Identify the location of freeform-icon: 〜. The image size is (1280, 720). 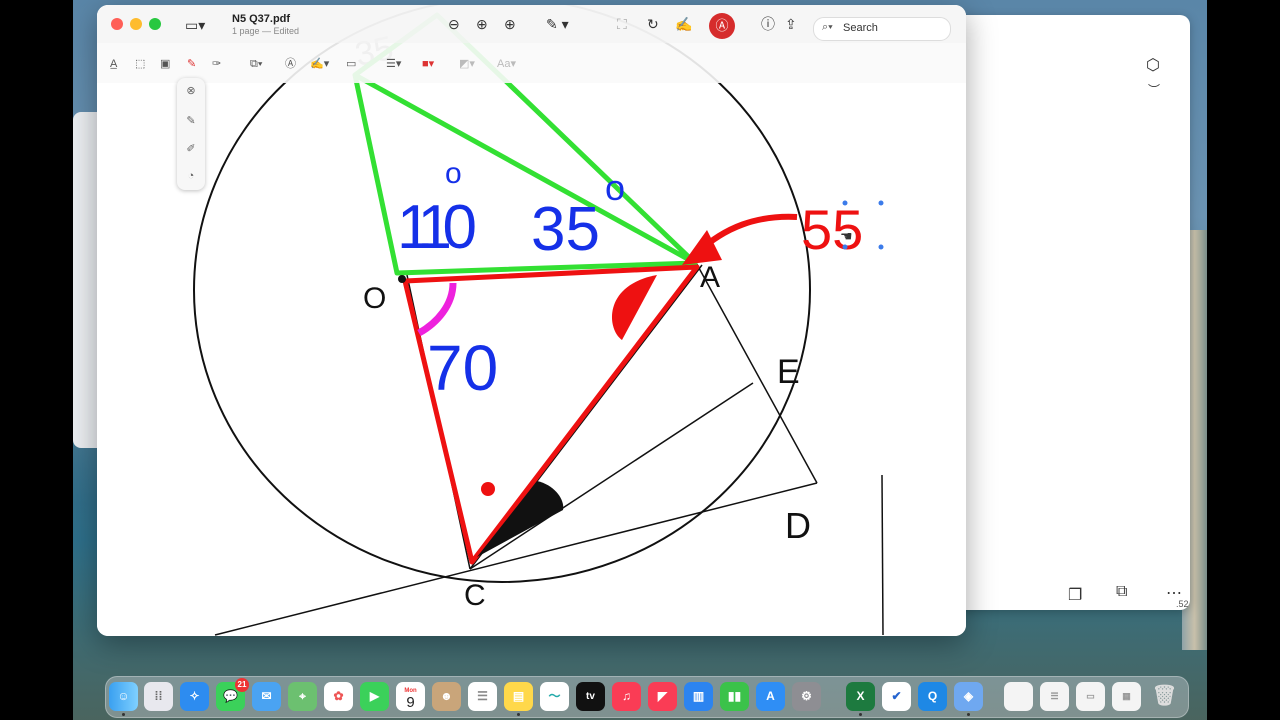
(554, 696).